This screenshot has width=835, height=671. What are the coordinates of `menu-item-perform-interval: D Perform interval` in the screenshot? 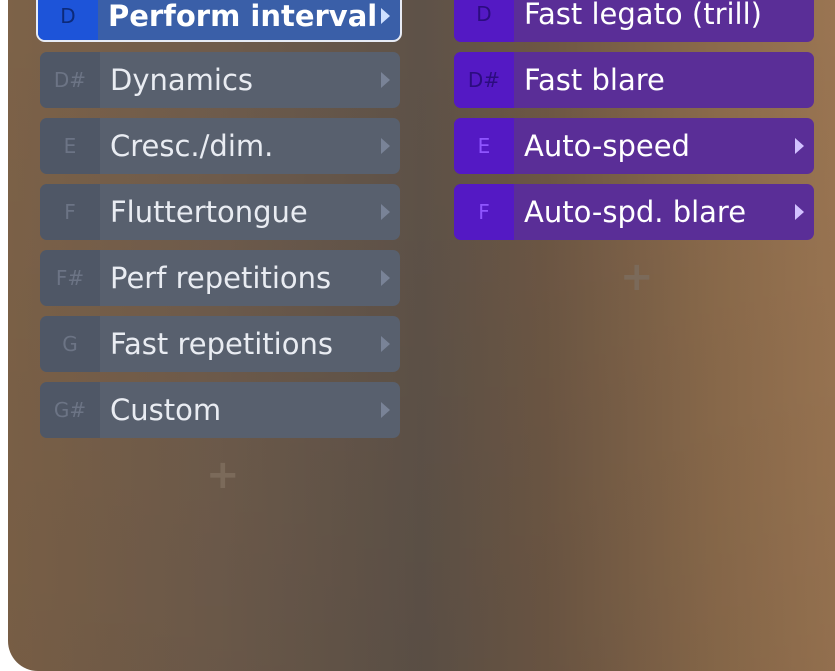 It's located at (219, 21).